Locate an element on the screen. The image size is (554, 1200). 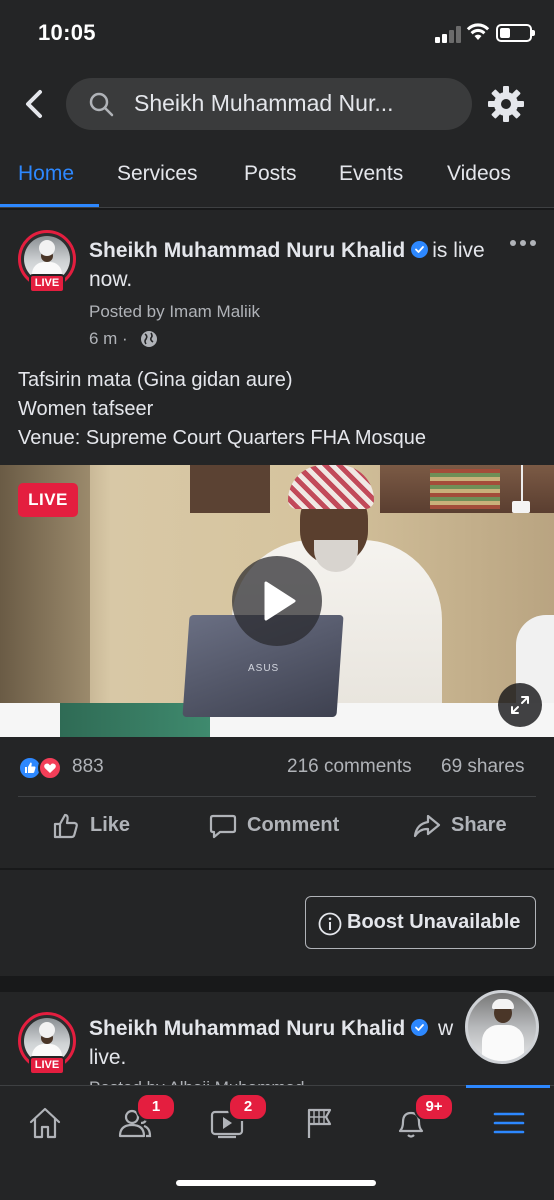
nav-friends: 1 is located at coordinates (143, 1118).